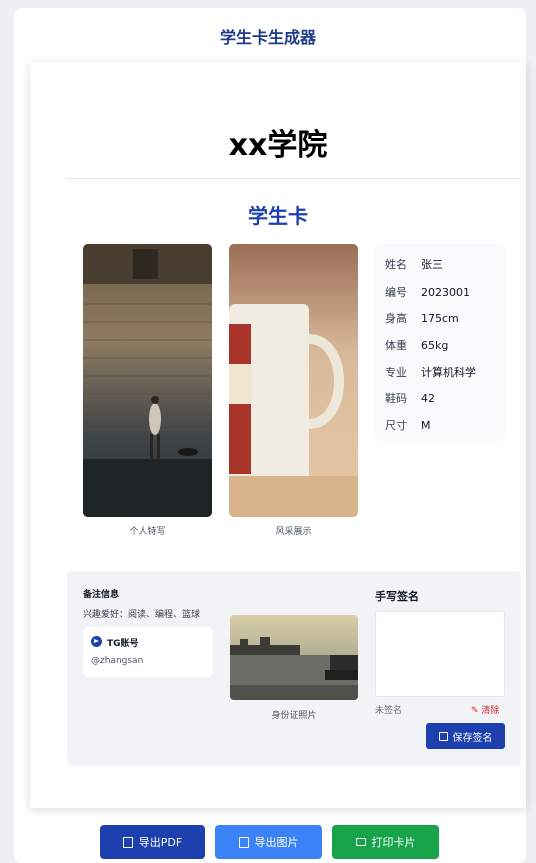 Image resolution: width=536 pixels, height=863 pixels. What do you see at coordinates (396, 318) in the screenshot?
I see `info-label: 身高` at bounding box center [396, 318].